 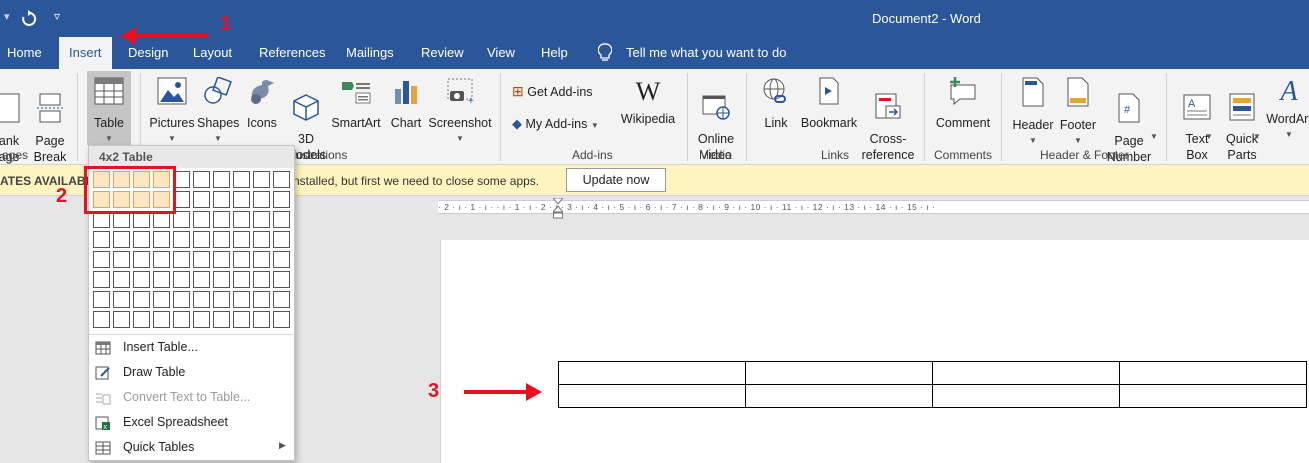 I want to click on footer-button: Footer ▼, so click(x=1078, y=113).